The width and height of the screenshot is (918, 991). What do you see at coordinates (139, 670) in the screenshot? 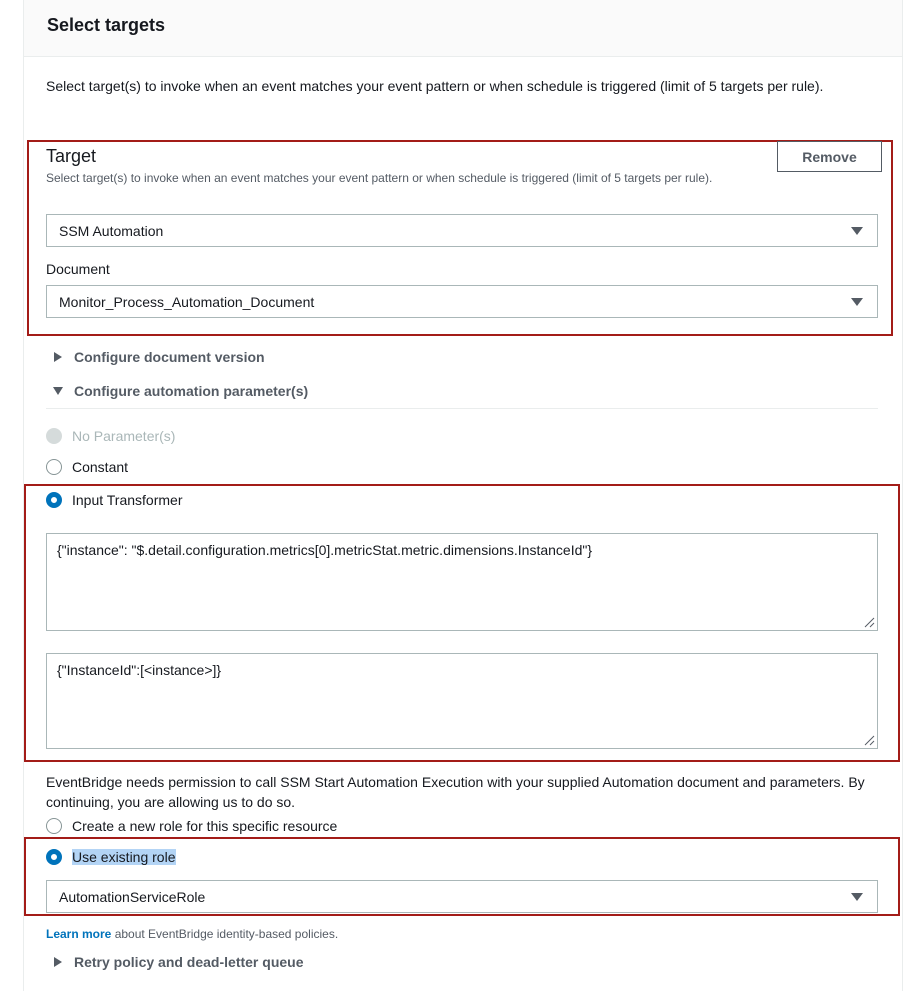
I see `input-template-value: {"InstanceId":[<instance>]}` at bounding box center [139, 670].